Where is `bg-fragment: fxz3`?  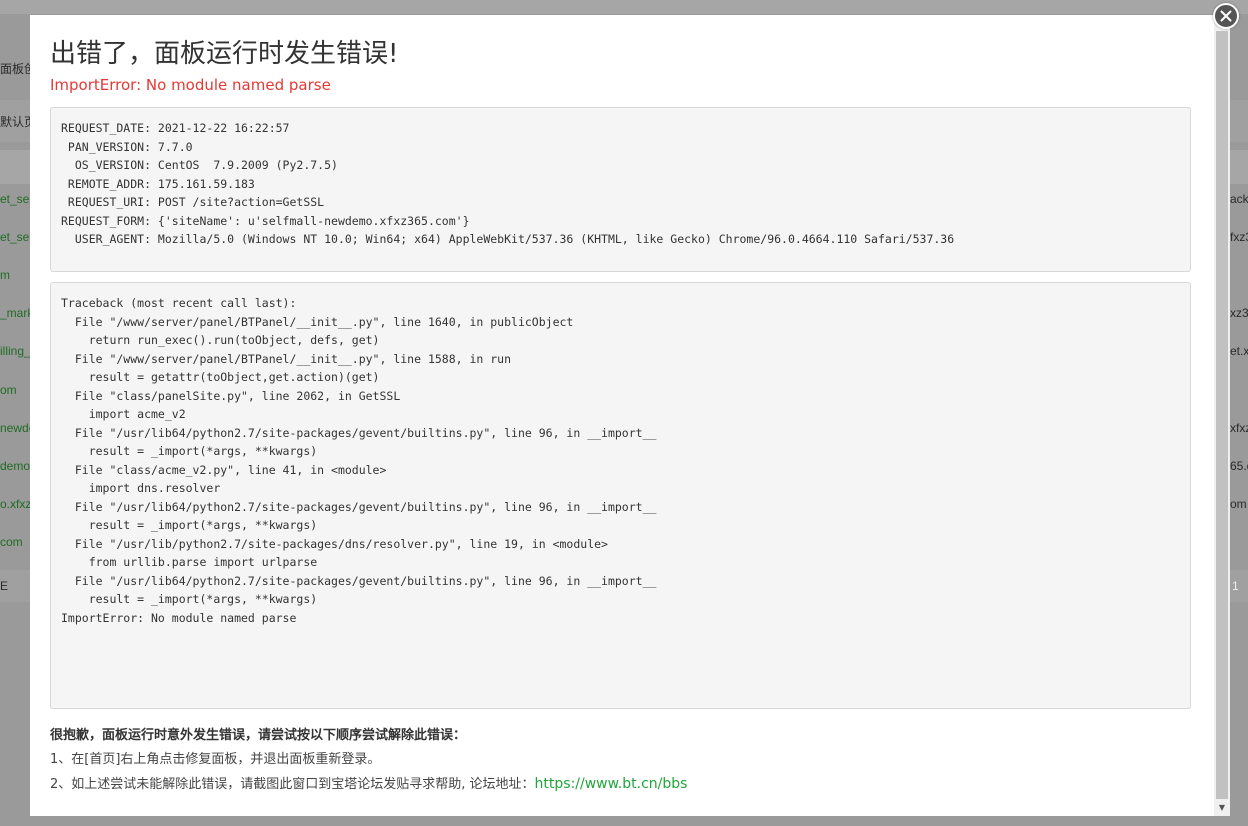 bg-fragment: fxz3 is located at coordinates (1239, 237).